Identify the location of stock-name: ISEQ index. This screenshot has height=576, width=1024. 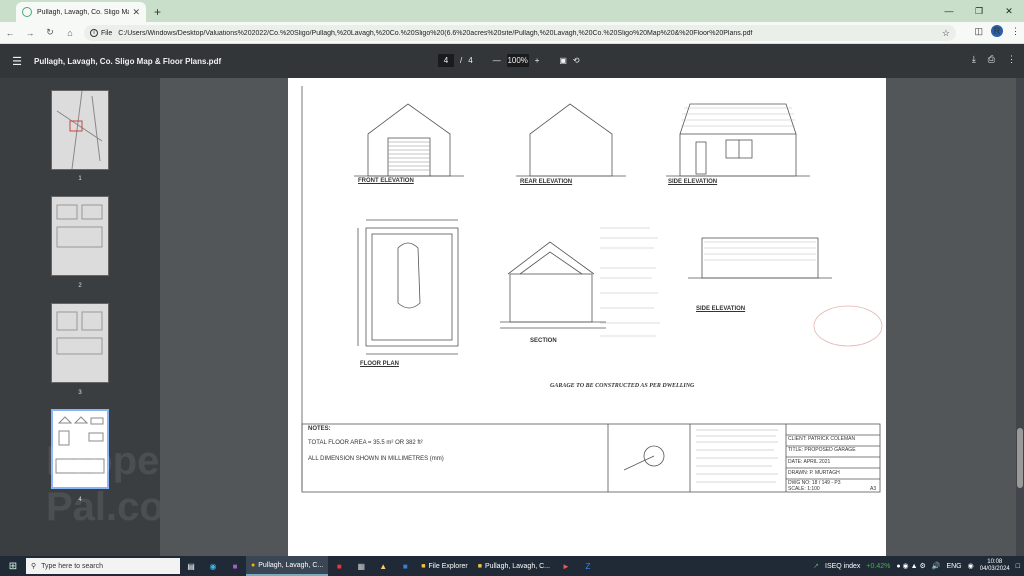
(842, 566).